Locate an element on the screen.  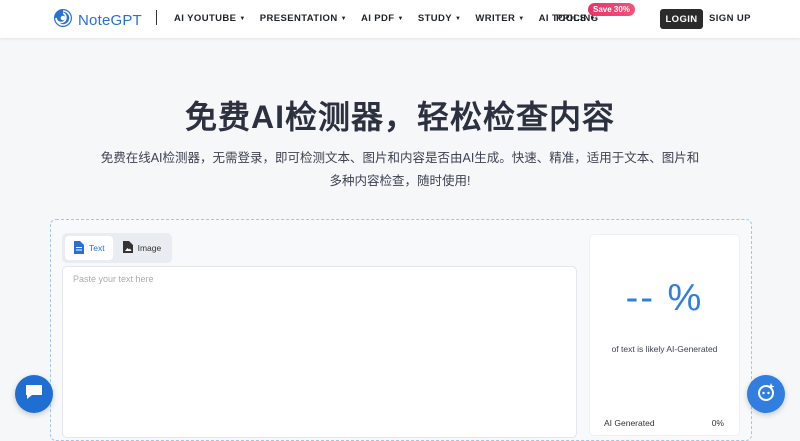
logo: NoteGPT is located at coordinates (97, 20).